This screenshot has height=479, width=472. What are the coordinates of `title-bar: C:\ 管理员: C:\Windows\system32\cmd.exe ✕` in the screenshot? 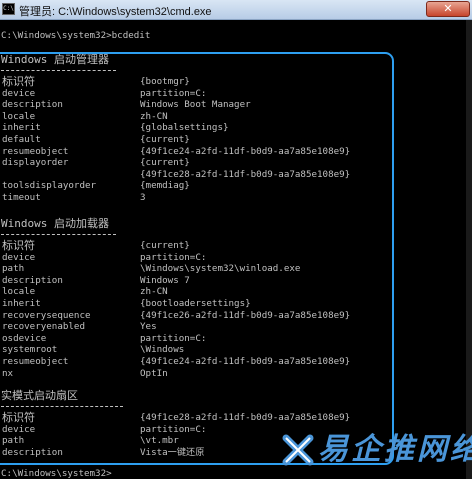 It's located at (236, 10).